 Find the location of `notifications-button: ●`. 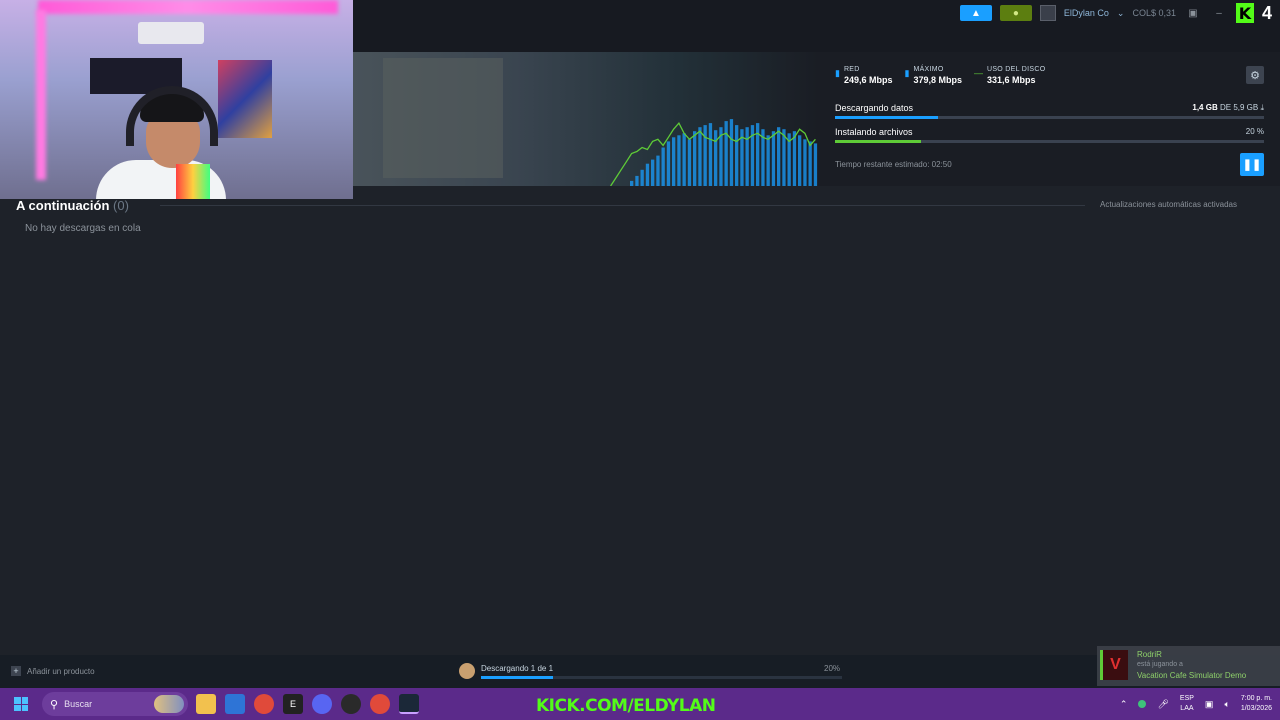

notifications-button: ● is located at coordinates (1015, 13).